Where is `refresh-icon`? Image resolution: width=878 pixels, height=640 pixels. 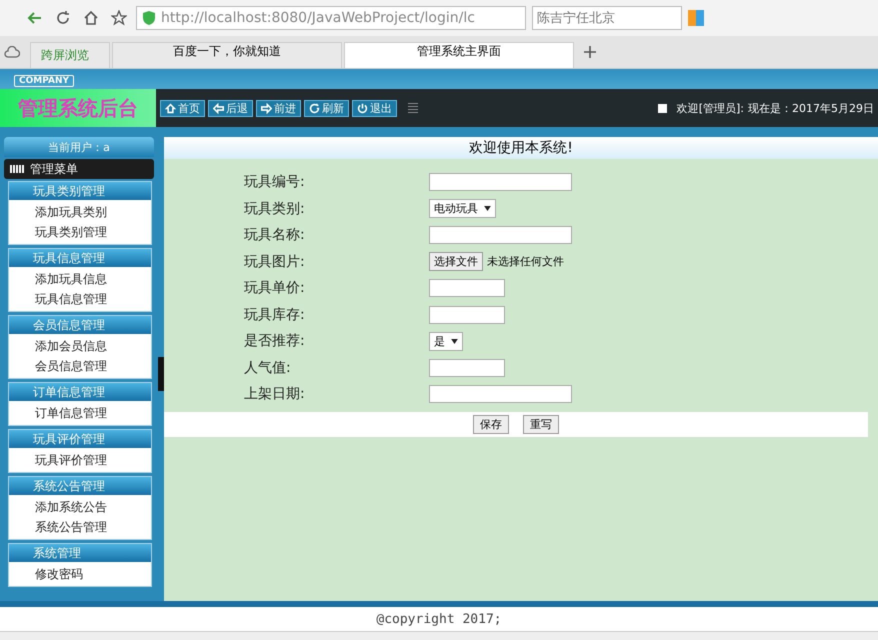
refresh-icon is located at coordinates (314, 108).